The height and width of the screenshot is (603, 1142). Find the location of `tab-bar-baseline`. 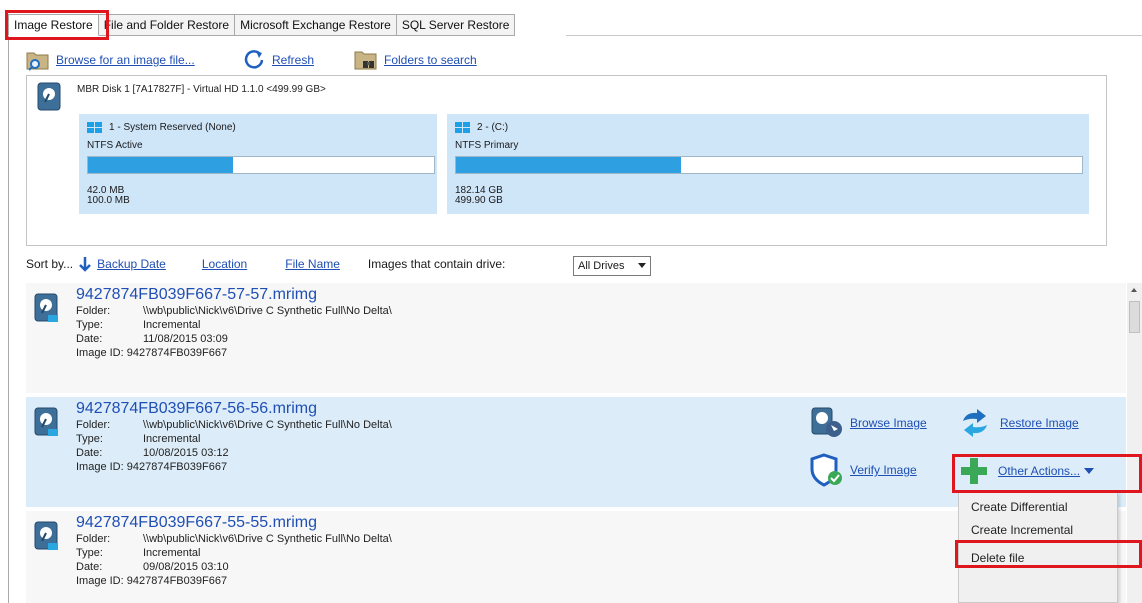

tab-bar-baseline is located at coordinates (854, 35).